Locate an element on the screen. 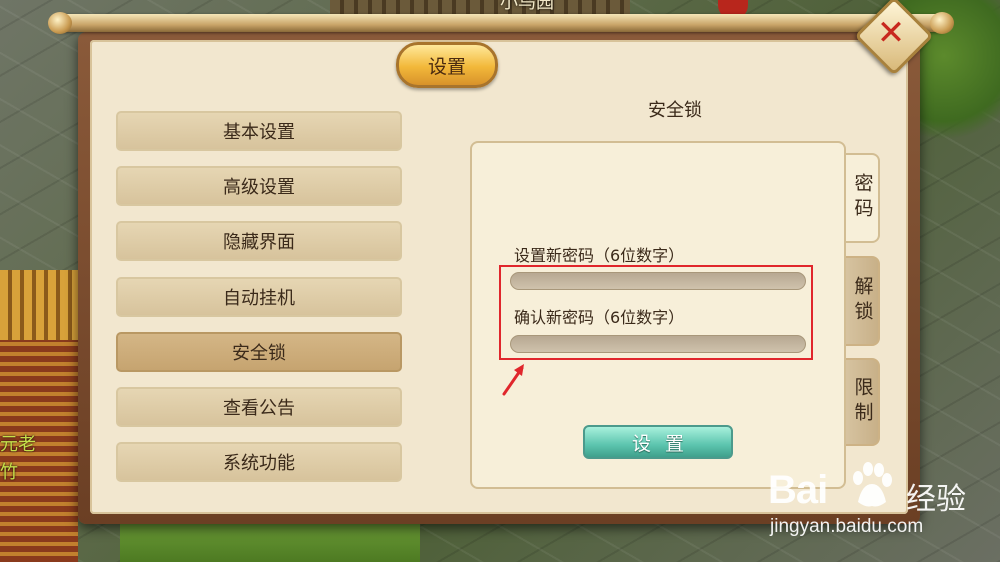 This screenshot has width=1000, height=562. new-password-label: 设置新密码（6位数字） is located at coordinates (599, 255).